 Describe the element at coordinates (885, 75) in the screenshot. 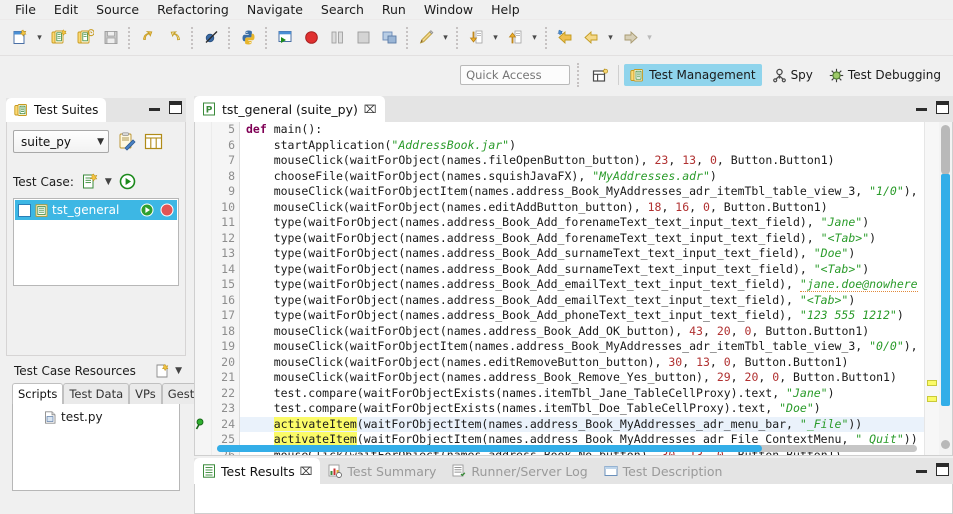

I see `perspective-test-debugging: Test Debugging` at that location.